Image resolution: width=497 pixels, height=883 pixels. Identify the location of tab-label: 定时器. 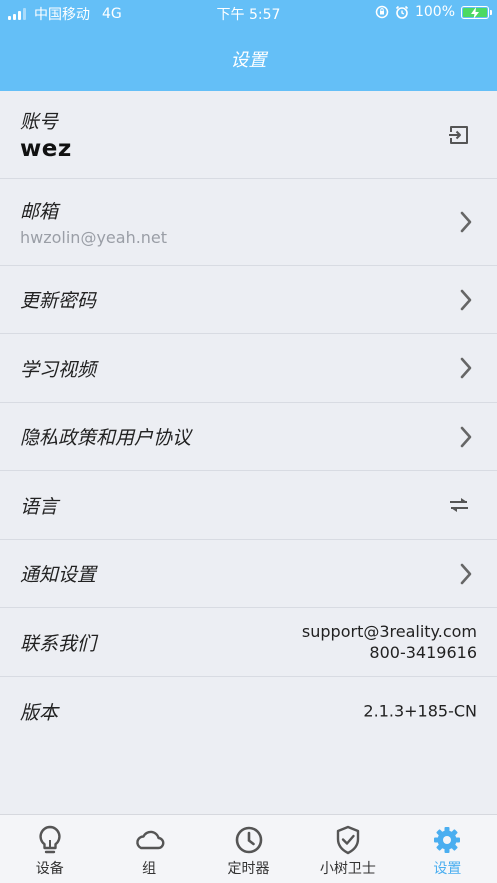
(248, 869).